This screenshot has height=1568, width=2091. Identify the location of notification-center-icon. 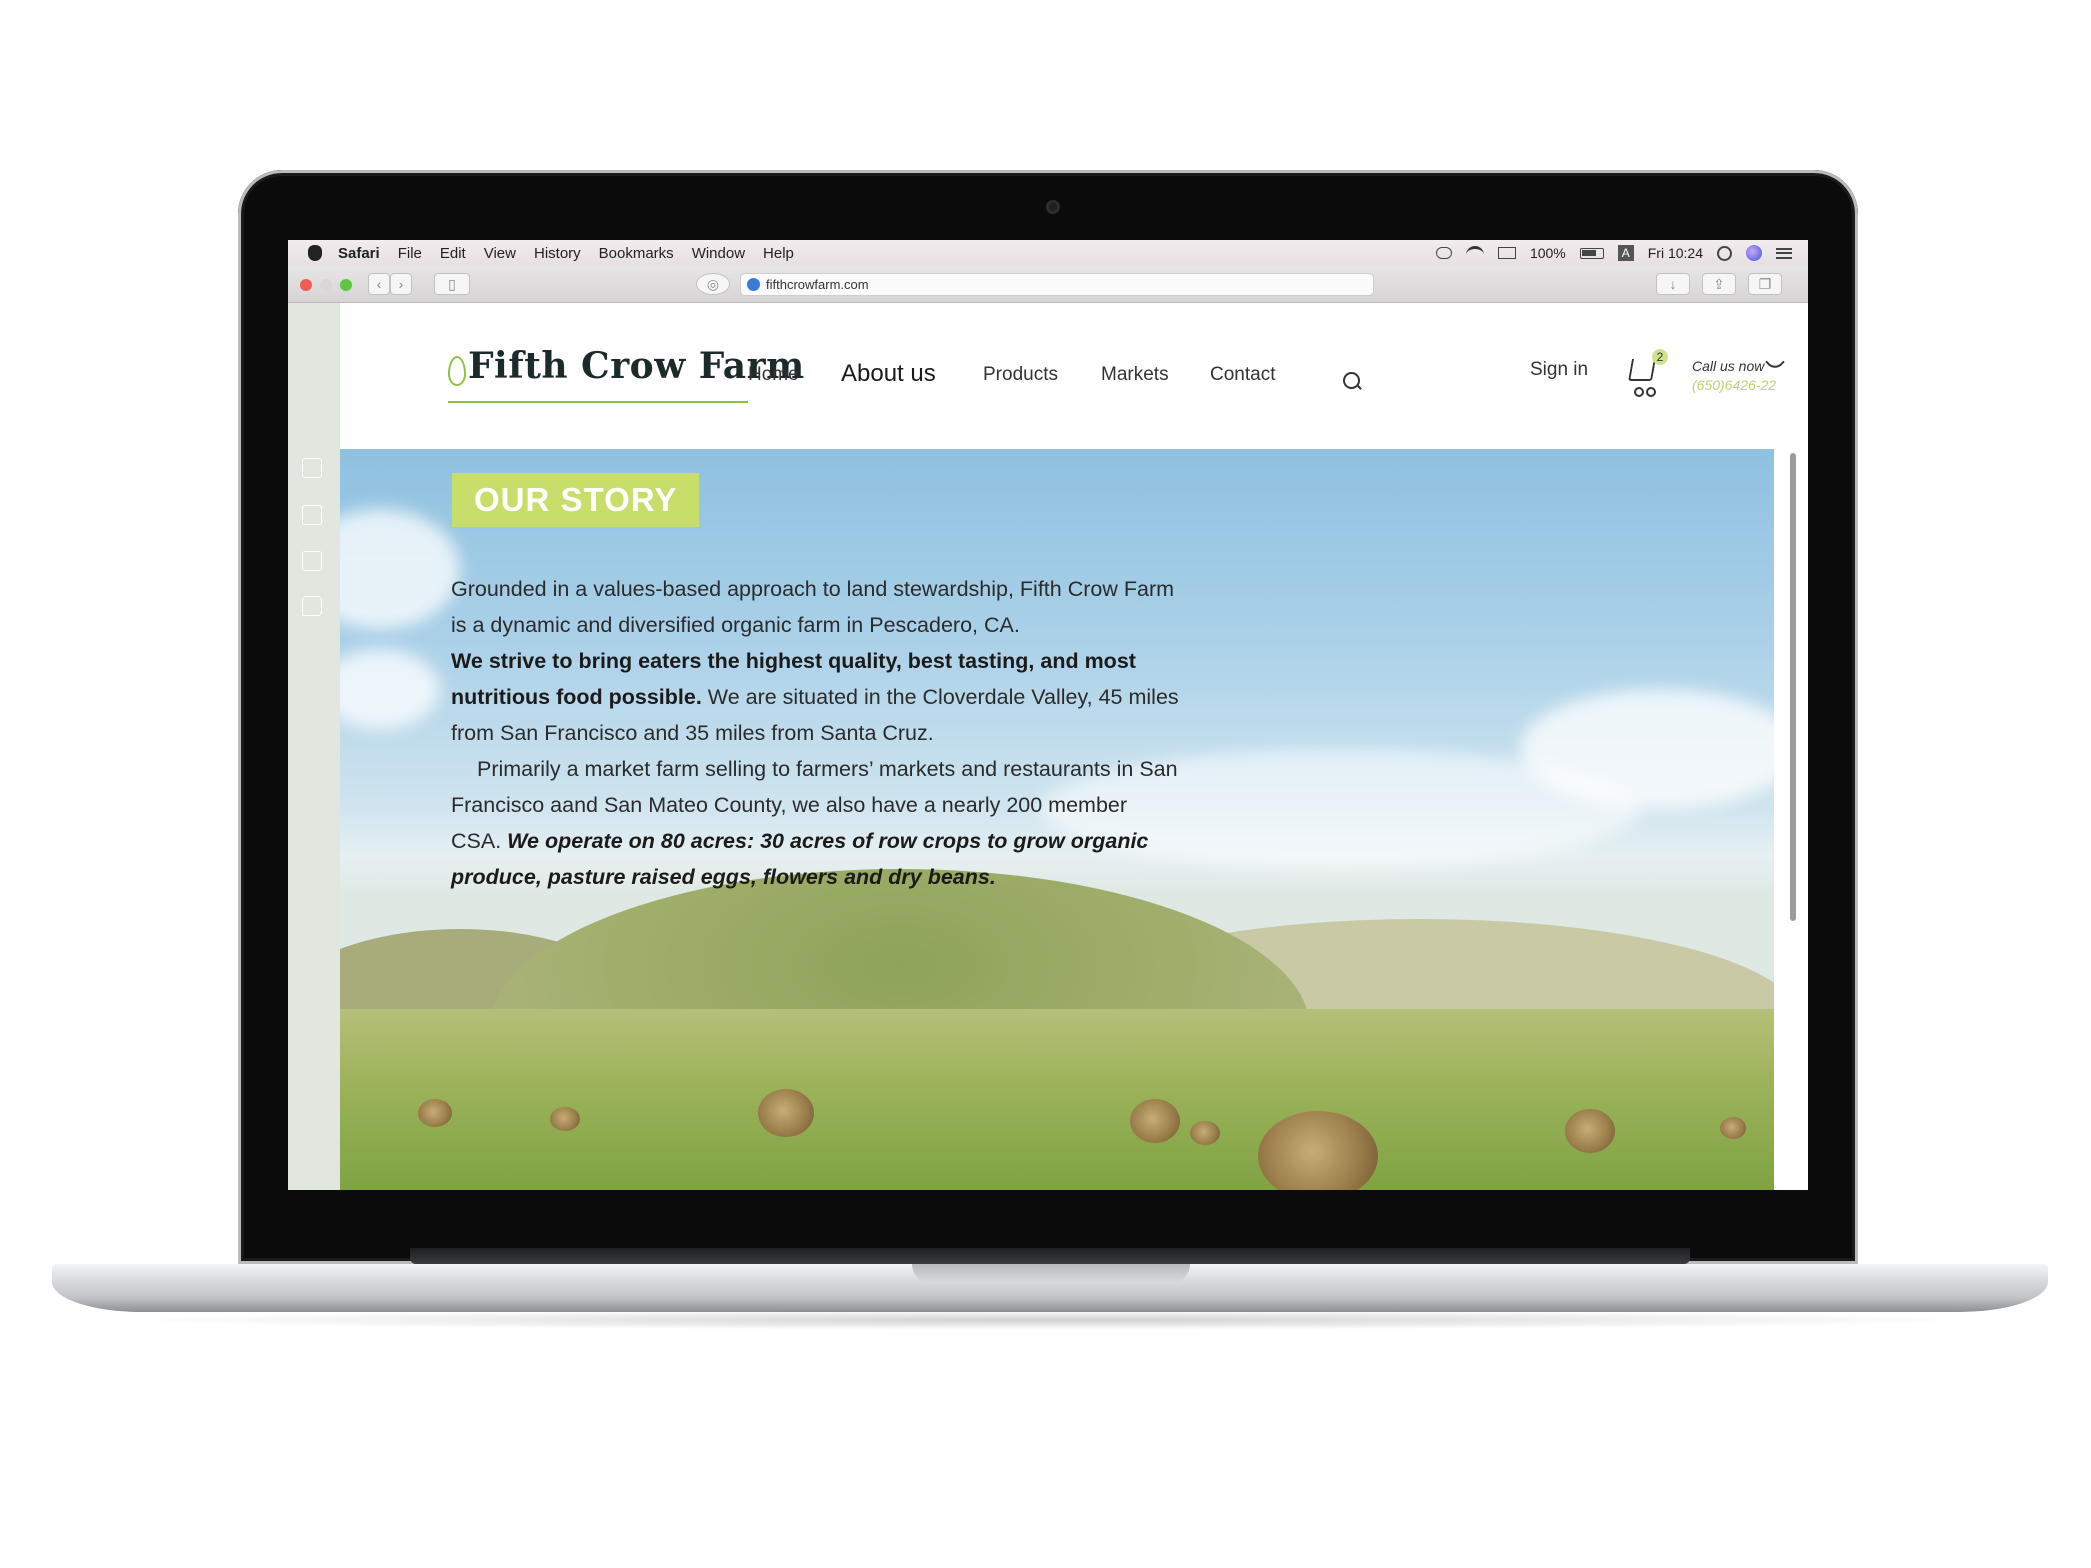
(1784, 253).